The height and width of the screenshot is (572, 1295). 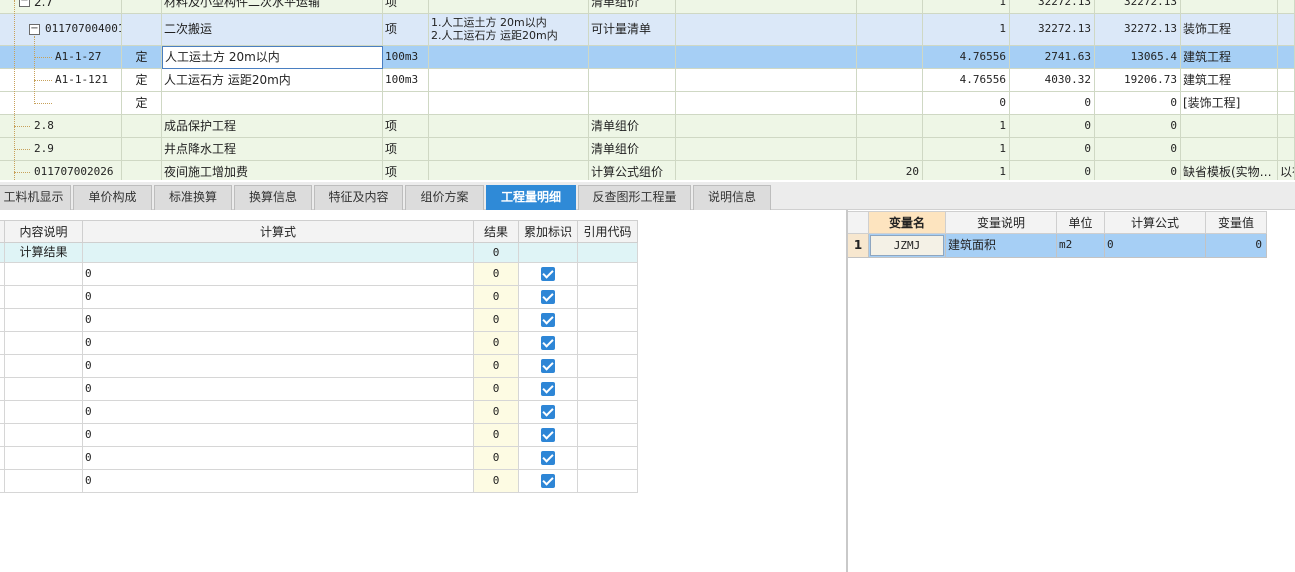 I want to click on total-cell: 32272.13, so click(x=1138, y=29).